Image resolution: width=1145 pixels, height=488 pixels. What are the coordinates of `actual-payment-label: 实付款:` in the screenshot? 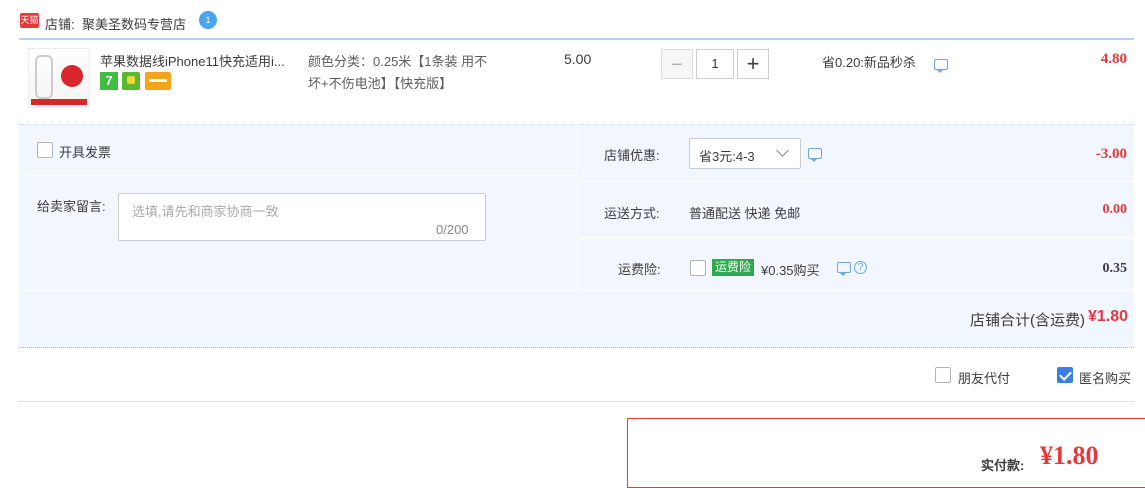 It's located at (1003, 465).